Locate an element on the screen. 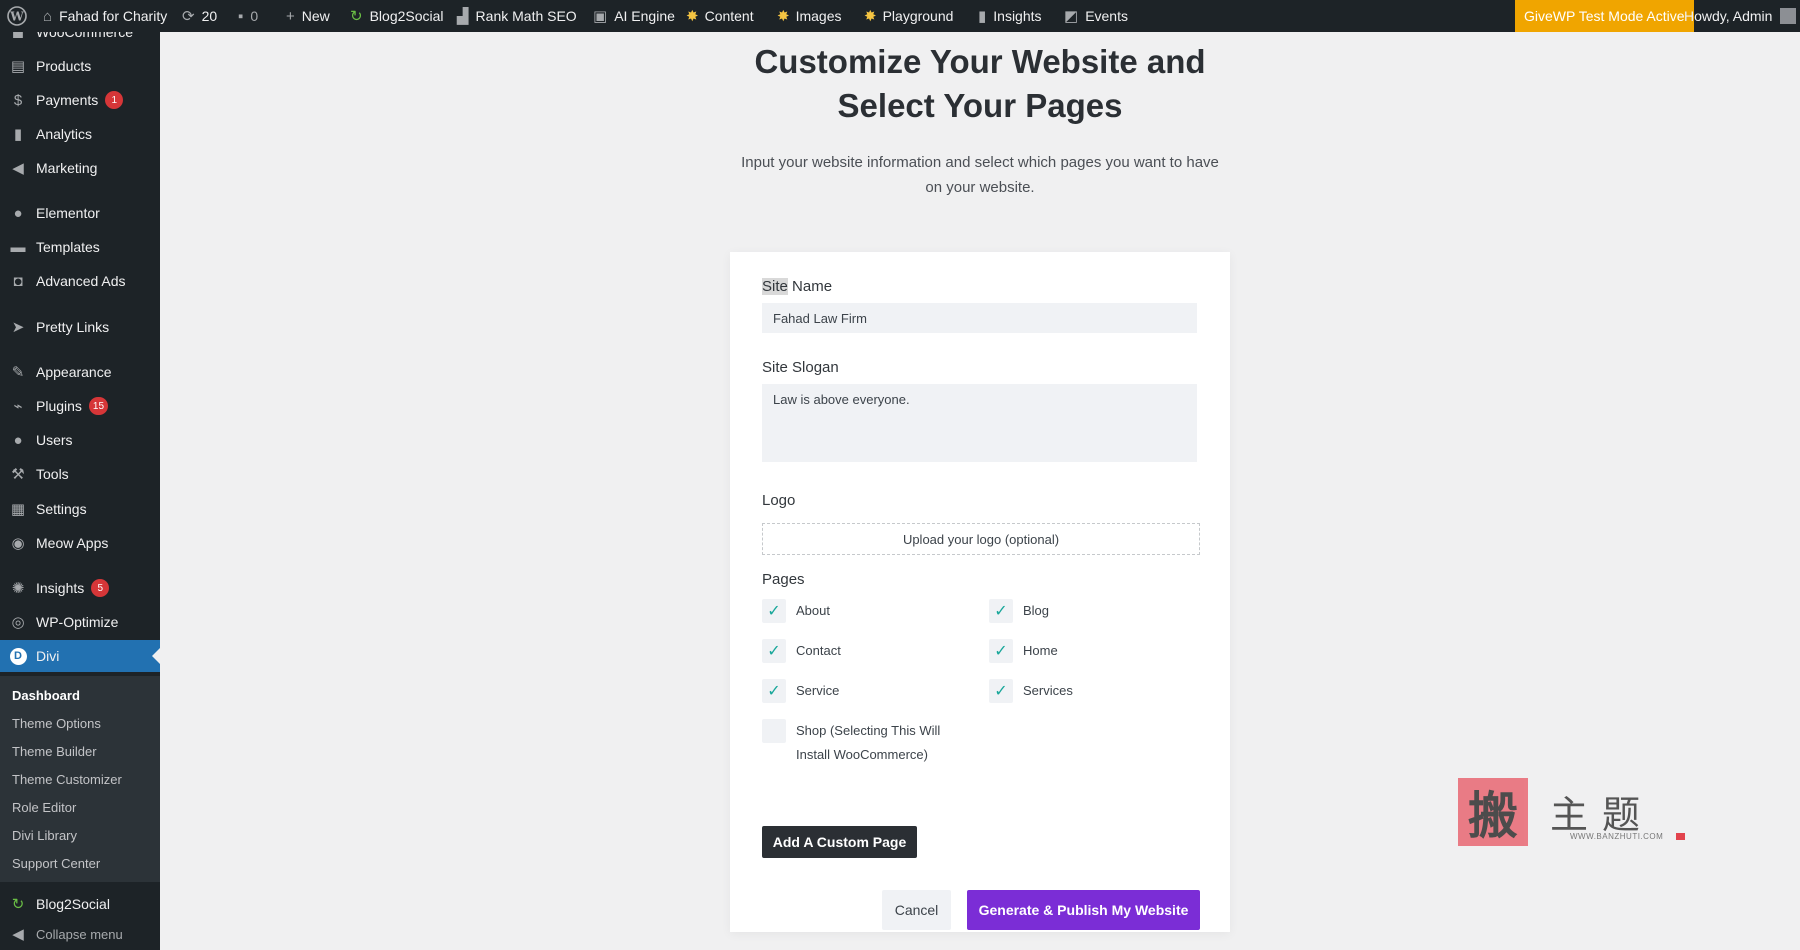 Image resolution: width=1800 pixels, height=950 pixels. rankmath-link: ▟ Rank Math SEO is located at coordinates (517, 16).